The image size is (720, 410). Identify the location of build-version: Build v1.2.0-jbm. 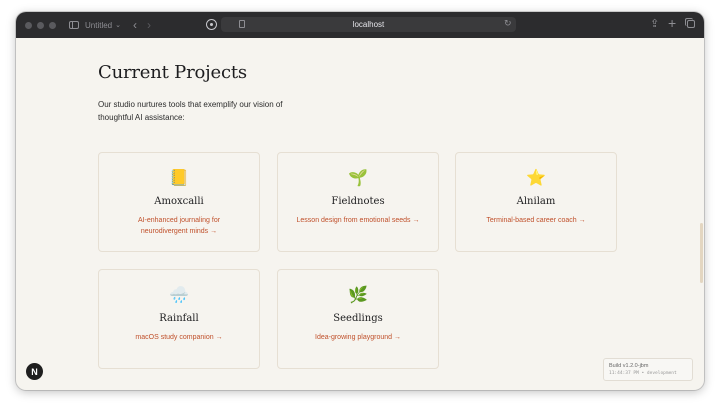
(629, 366).